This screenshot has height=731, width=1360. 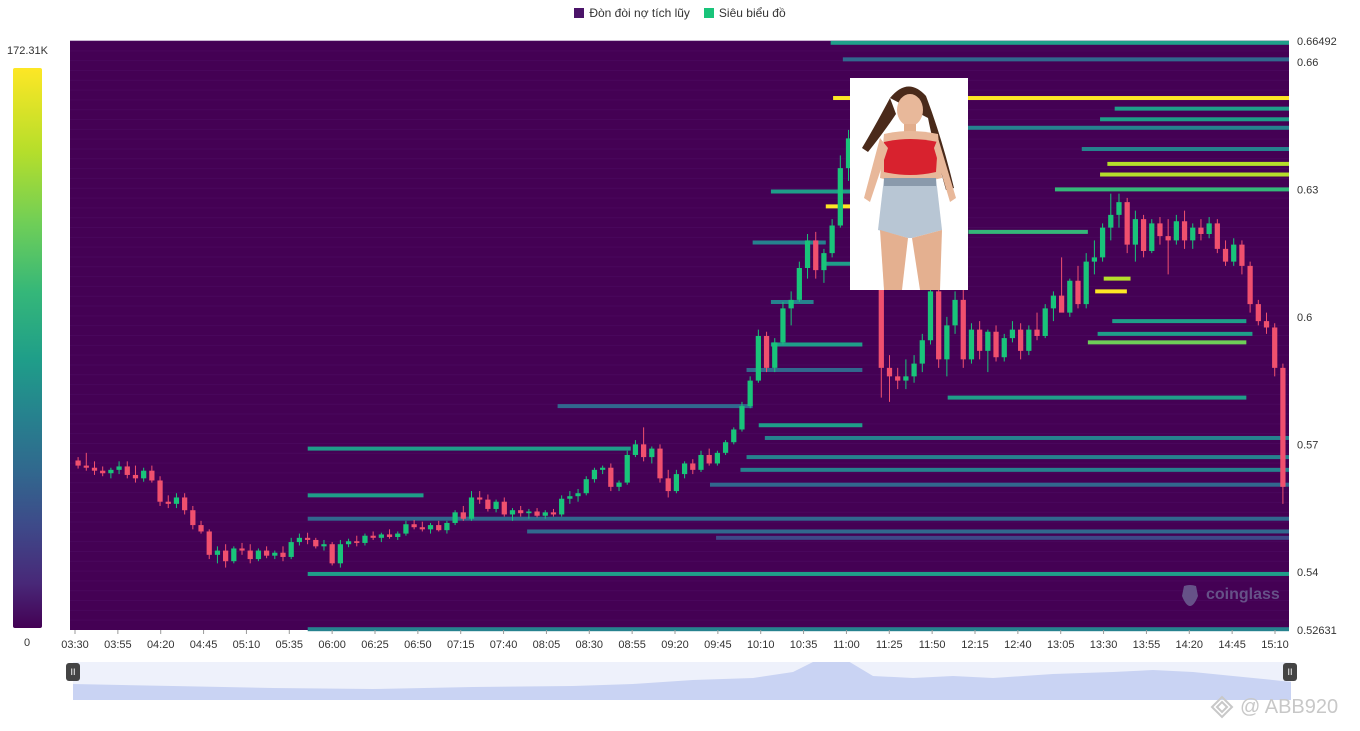 I want to click on time-navigator, so click(x=682, y=676).